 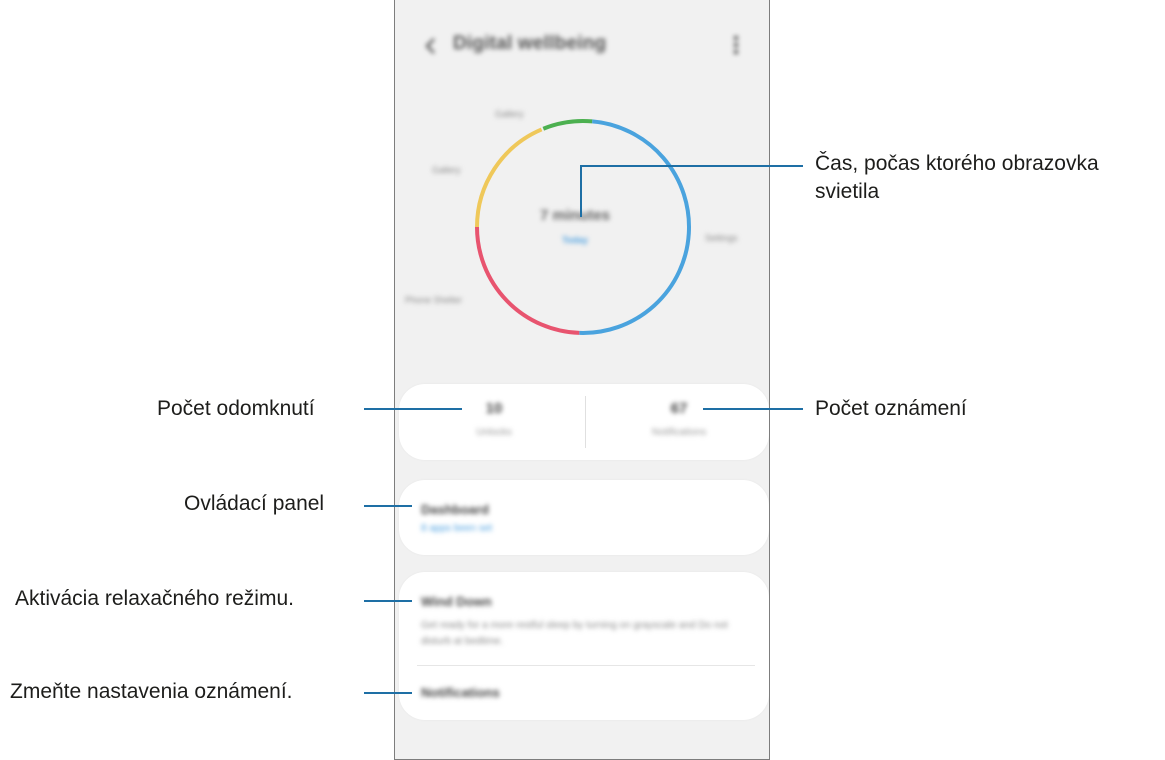 What do you see at coordinates (891, 408) in the screenshot?
I see `callout-notifications-count: Počet oznámení` at bounding box center [891, 408].